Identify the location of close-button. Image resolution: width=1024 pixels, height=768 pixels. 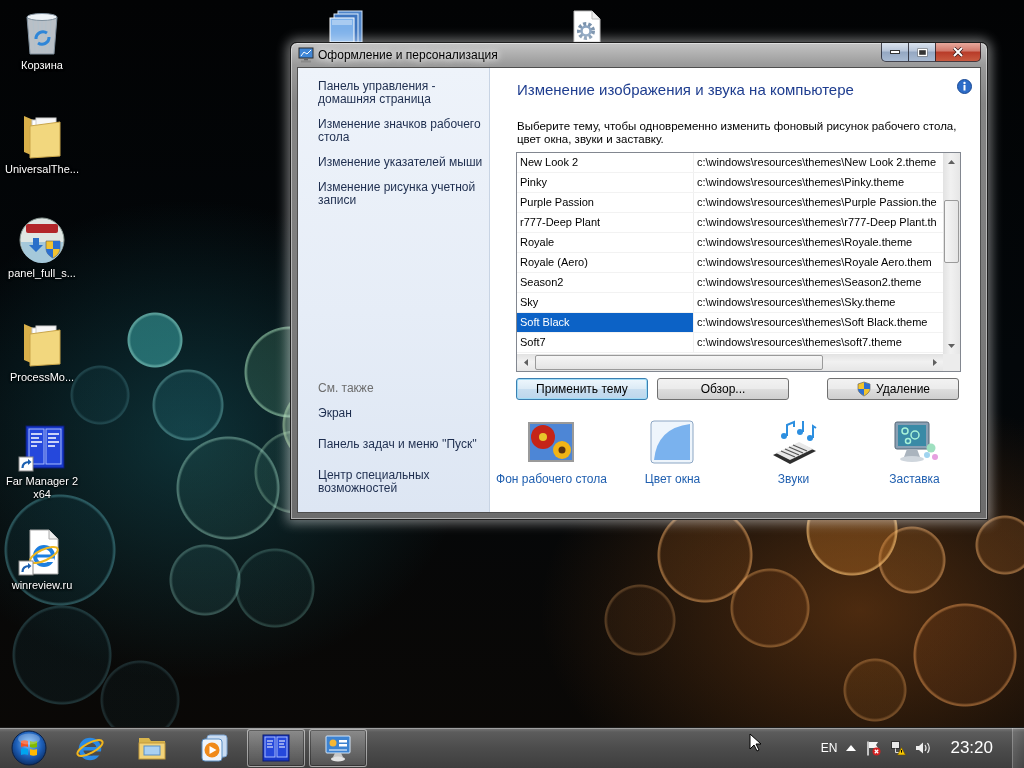
(958, 52).